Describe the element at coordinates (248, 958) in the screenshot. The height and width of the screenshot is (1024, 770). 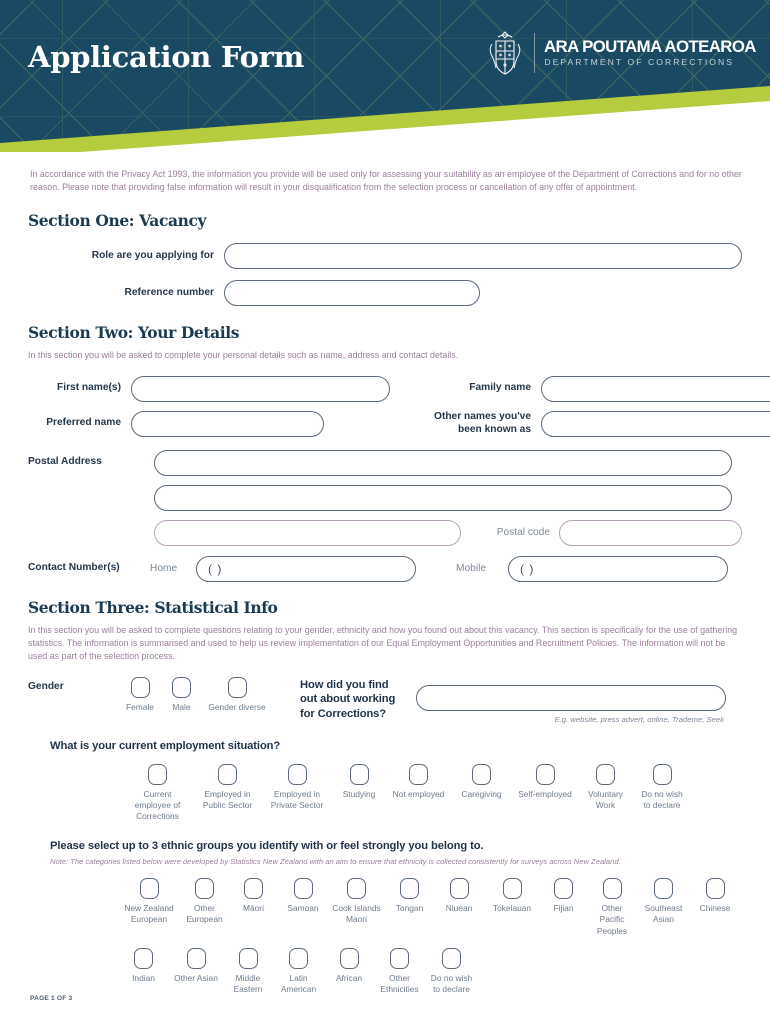
I see `ethnicity-middle-eastern-checkbox` at that location.